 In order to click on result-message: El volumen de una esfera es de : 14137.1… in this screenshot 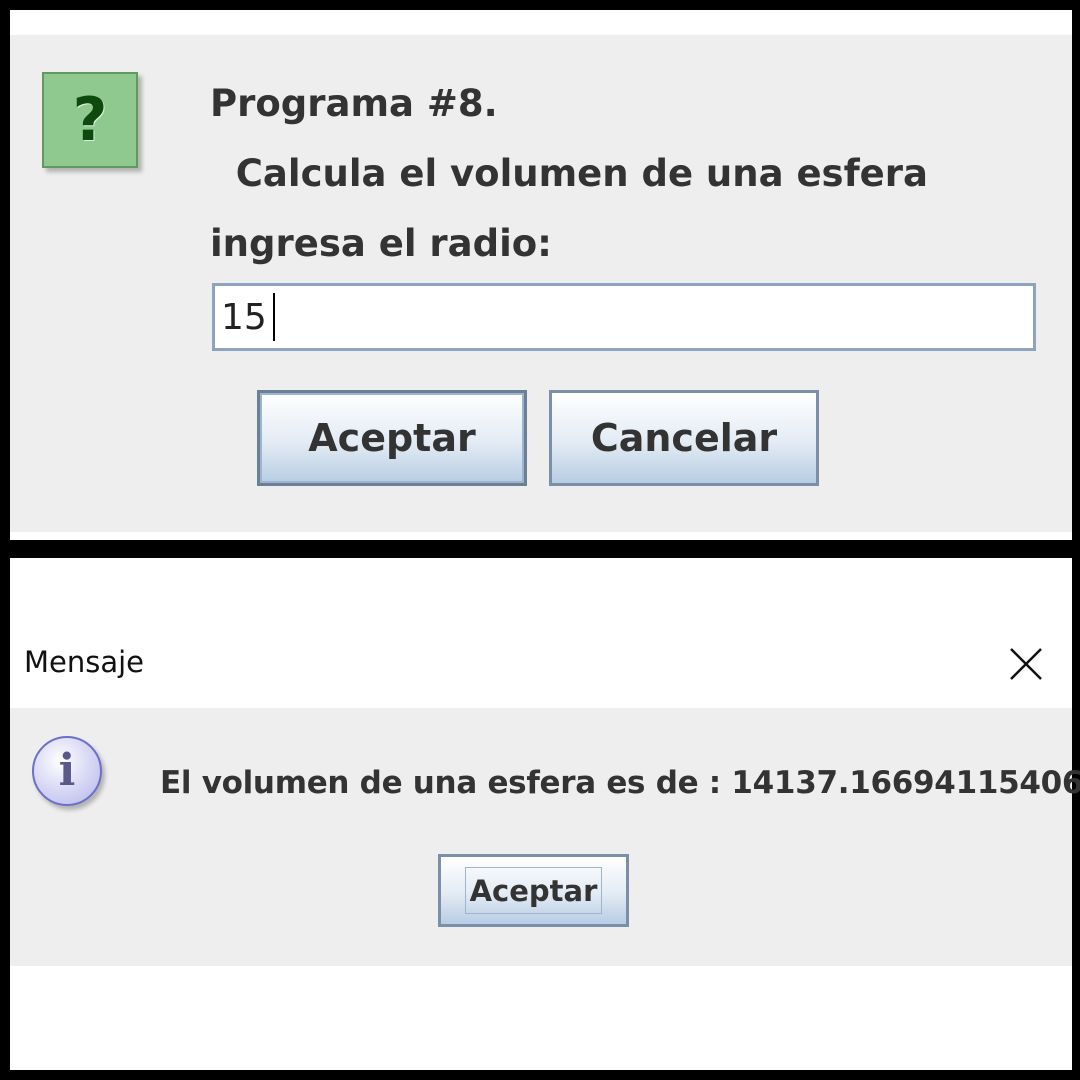, I will do `click(620, 783)`.